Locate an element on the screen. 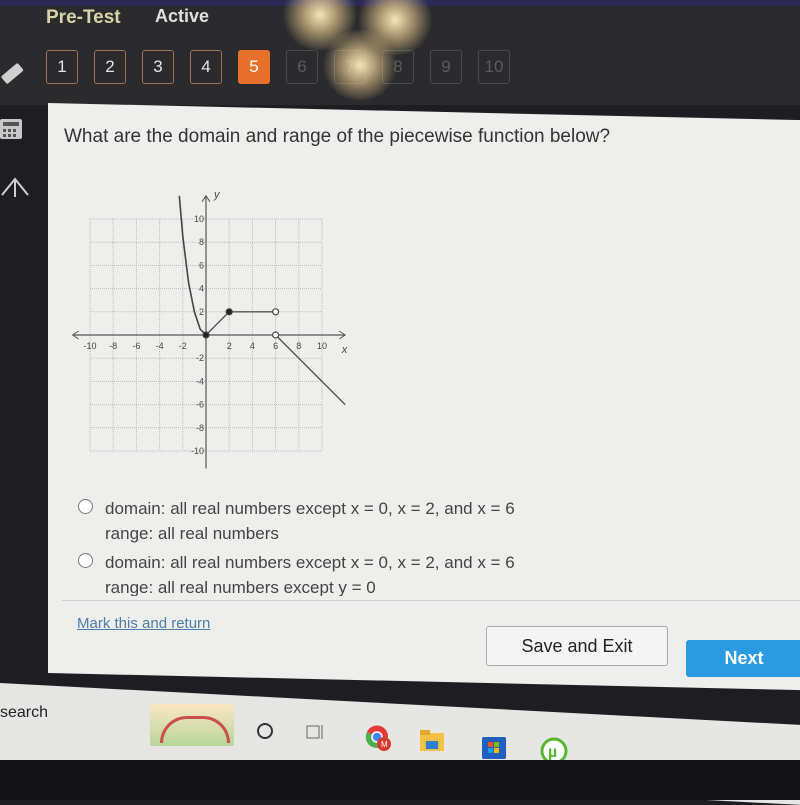 Image resolution: width=800 pixels, height=805 pixels. question-nav-4: 4 is located at coordinates (206, 67).